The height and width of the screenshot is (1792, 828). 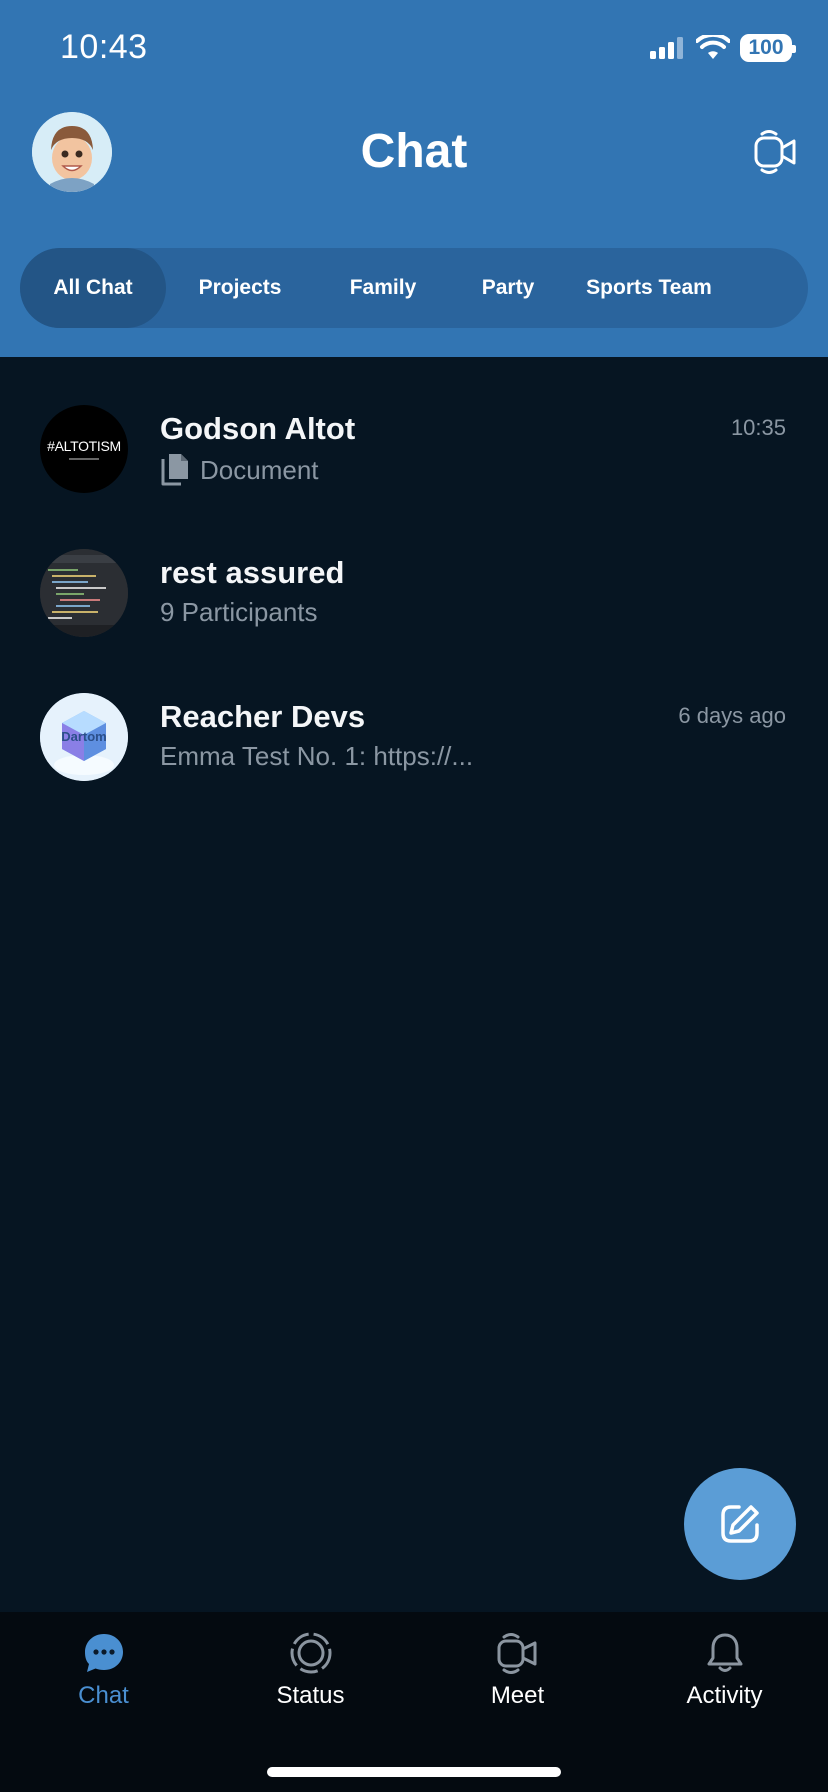 I want to click on tab-party: Party, so click(x=508, y=288).